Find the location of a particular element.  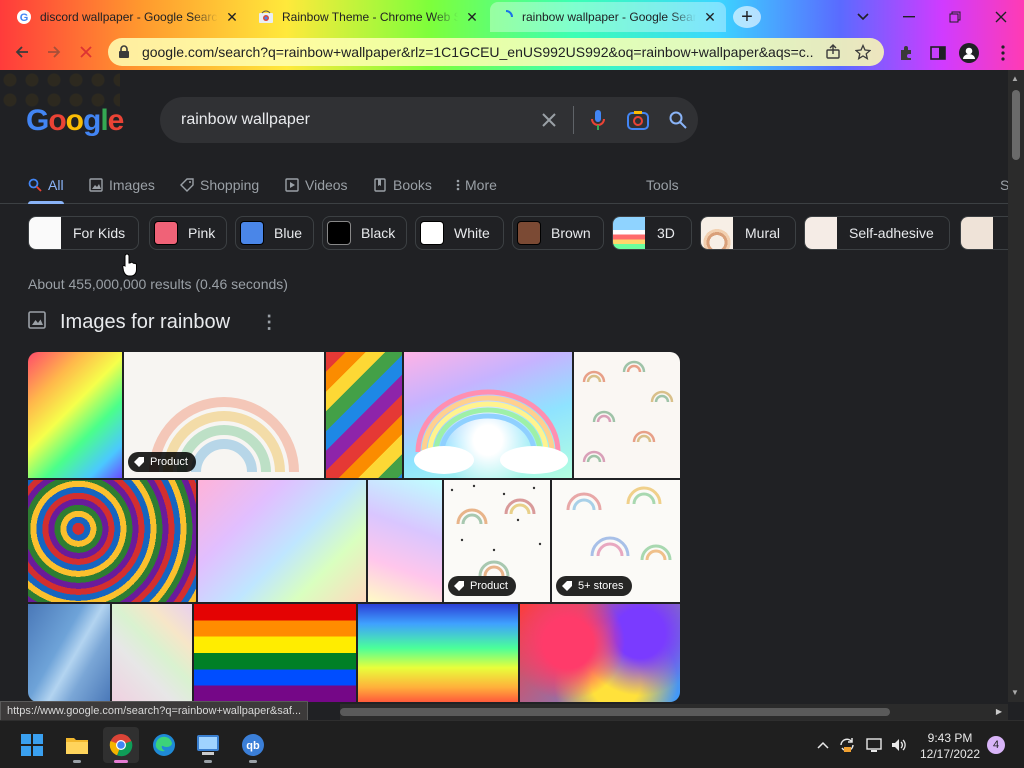

file-explorer-icon is located at coordinates (77, 745).